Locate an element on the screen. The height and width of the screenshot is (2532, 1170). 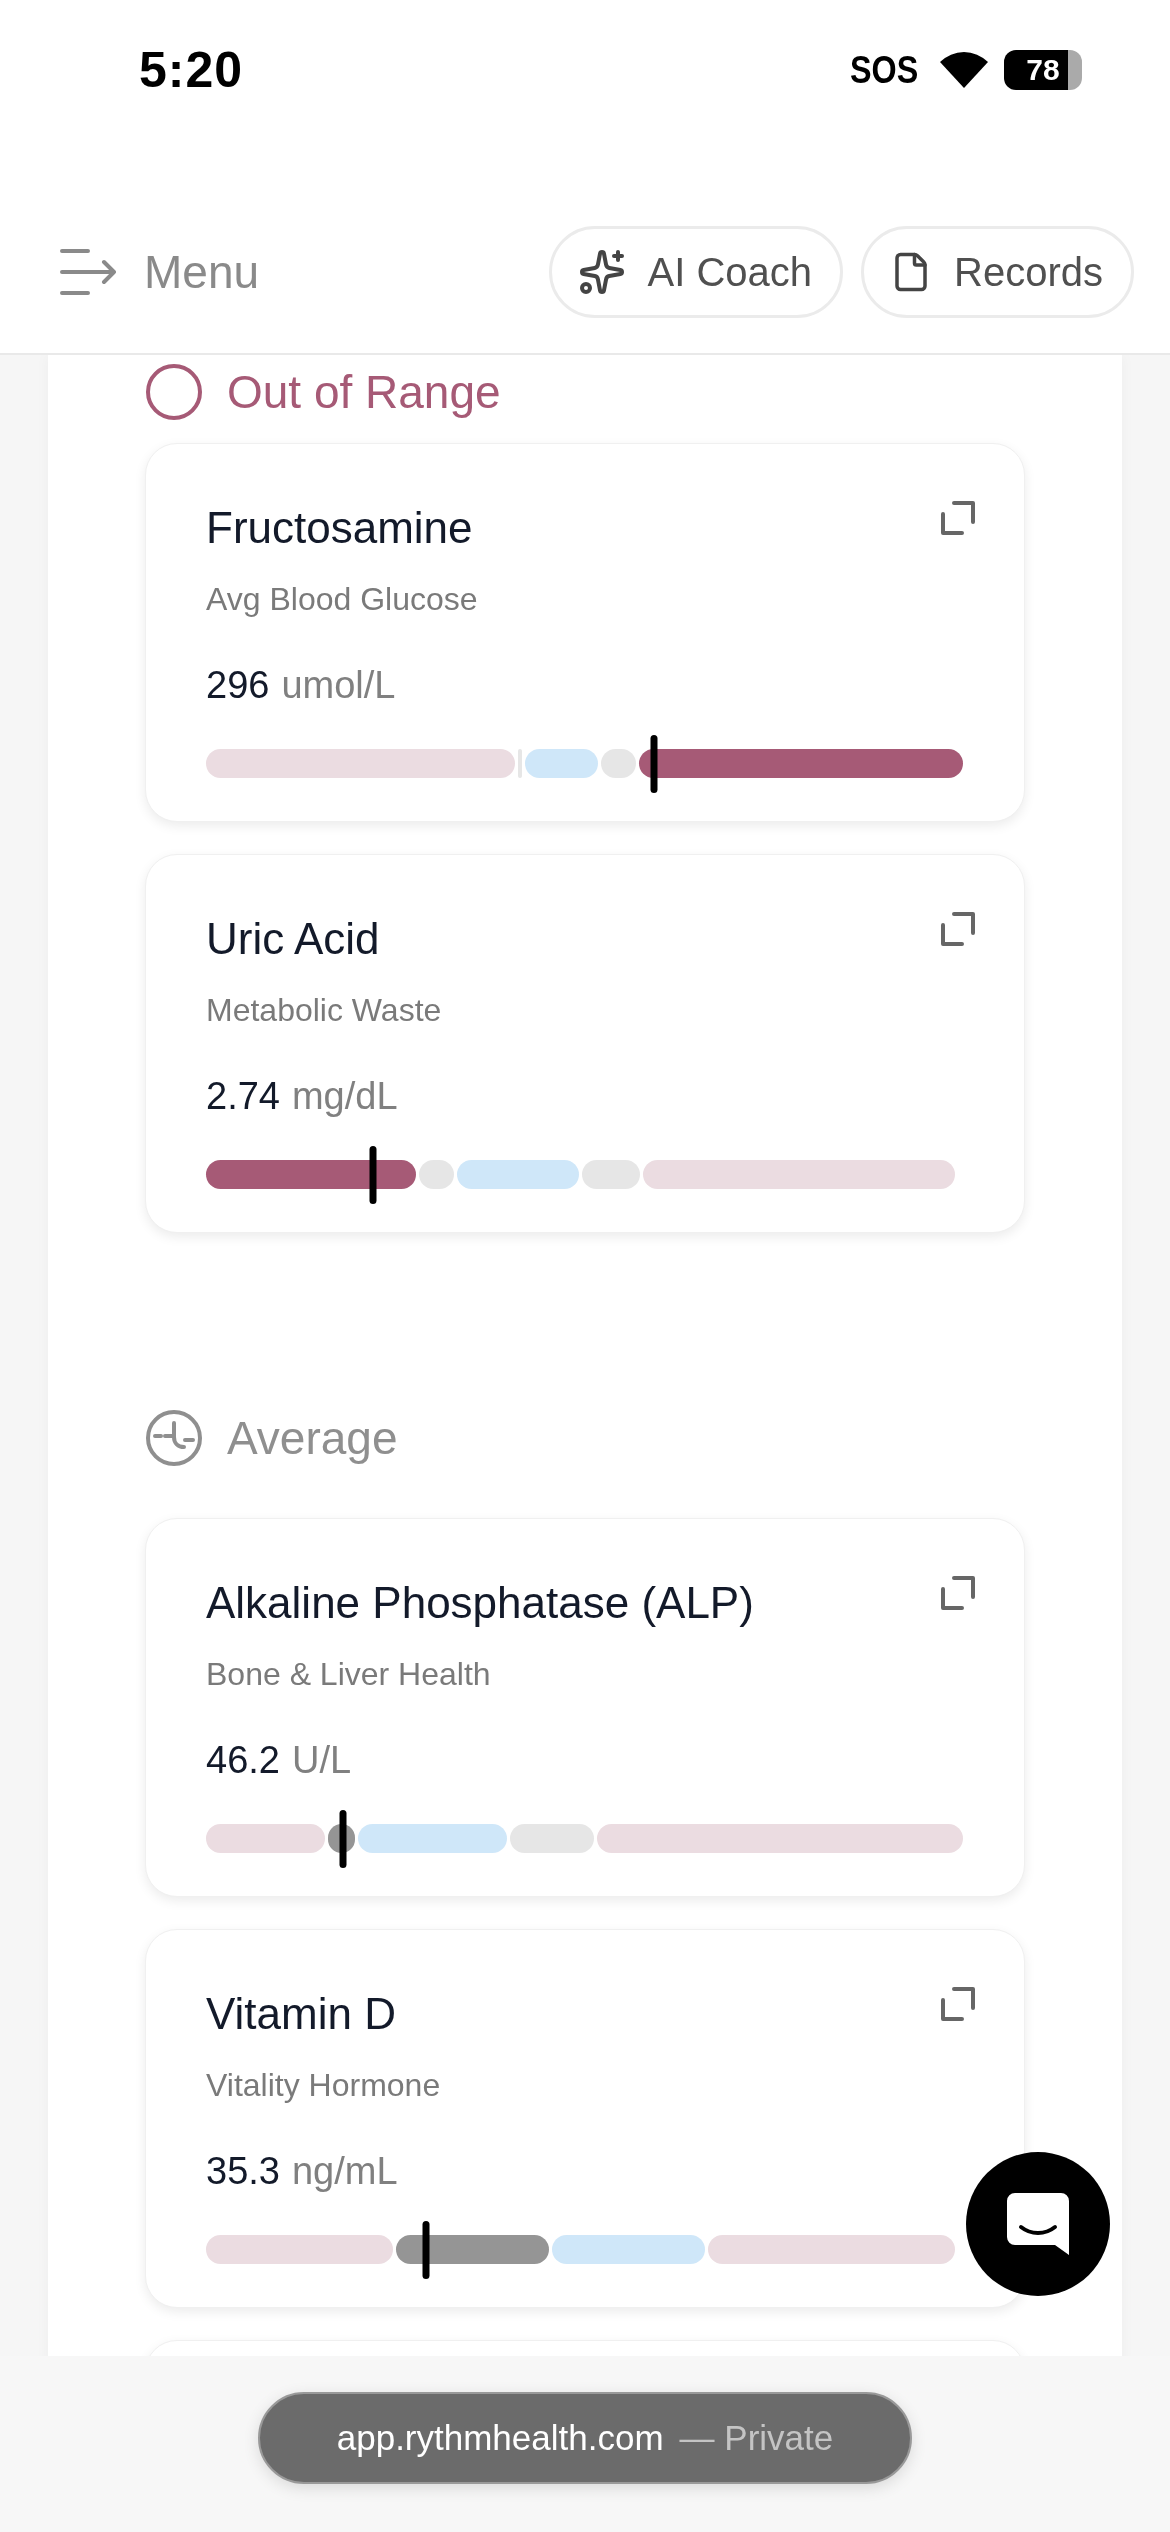
biomarker-card: Alkaline Phosphatase (ALP) Bone & Liver Health 46.2 U/L is located at coordinates (585, 1707).